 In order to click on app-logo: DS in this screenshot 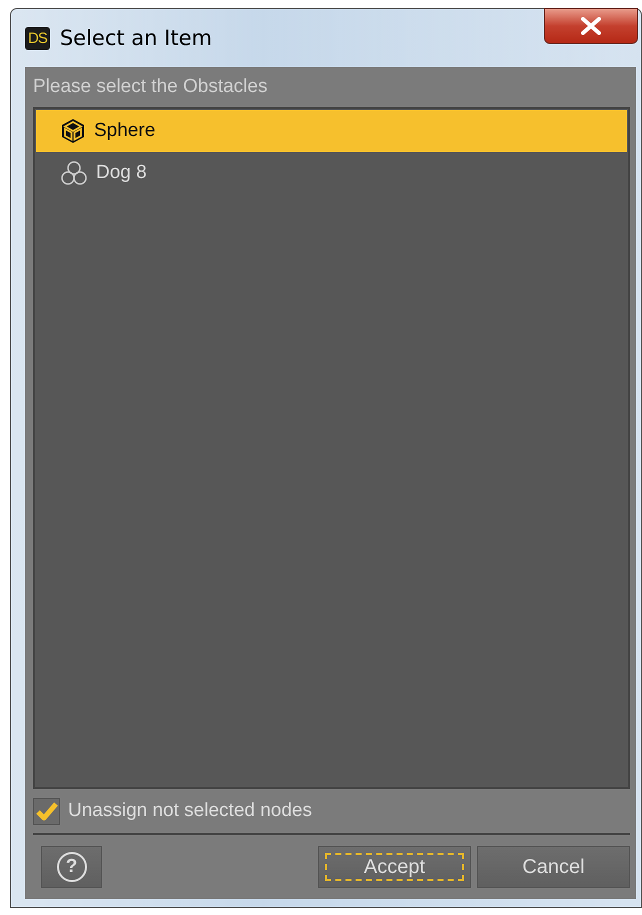, I will do `click(37, 38)`.